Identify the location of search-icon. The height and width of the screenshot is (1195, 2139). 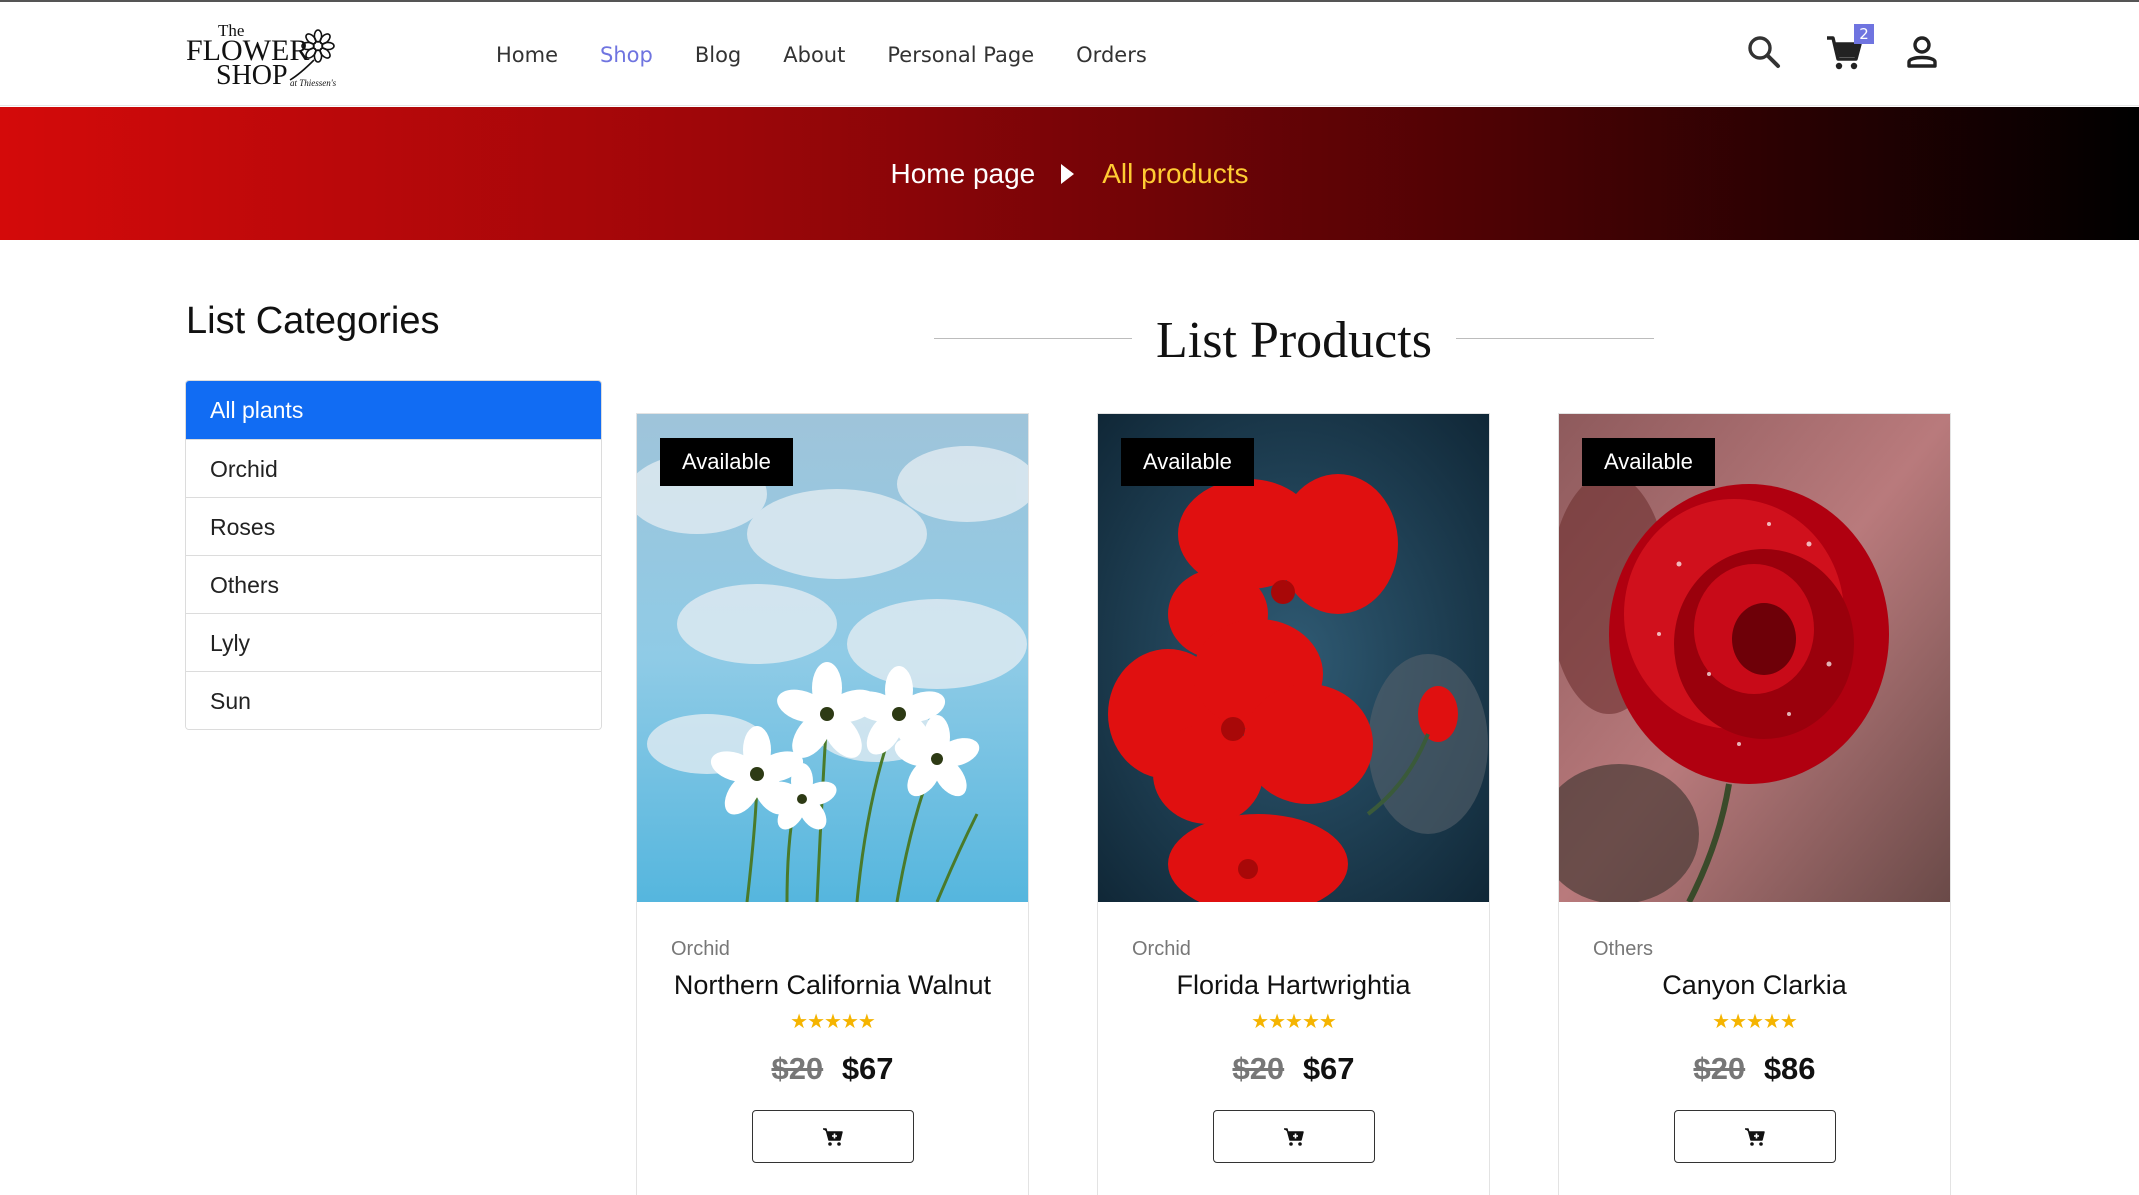
(1764, 52).